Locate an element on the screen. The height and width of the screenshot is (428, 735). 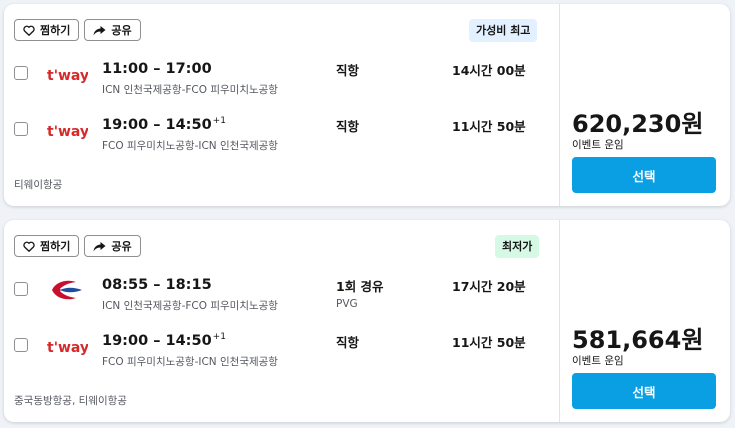
flight-times: 11:00 – 17:00 is located at coordinates (157, 68).